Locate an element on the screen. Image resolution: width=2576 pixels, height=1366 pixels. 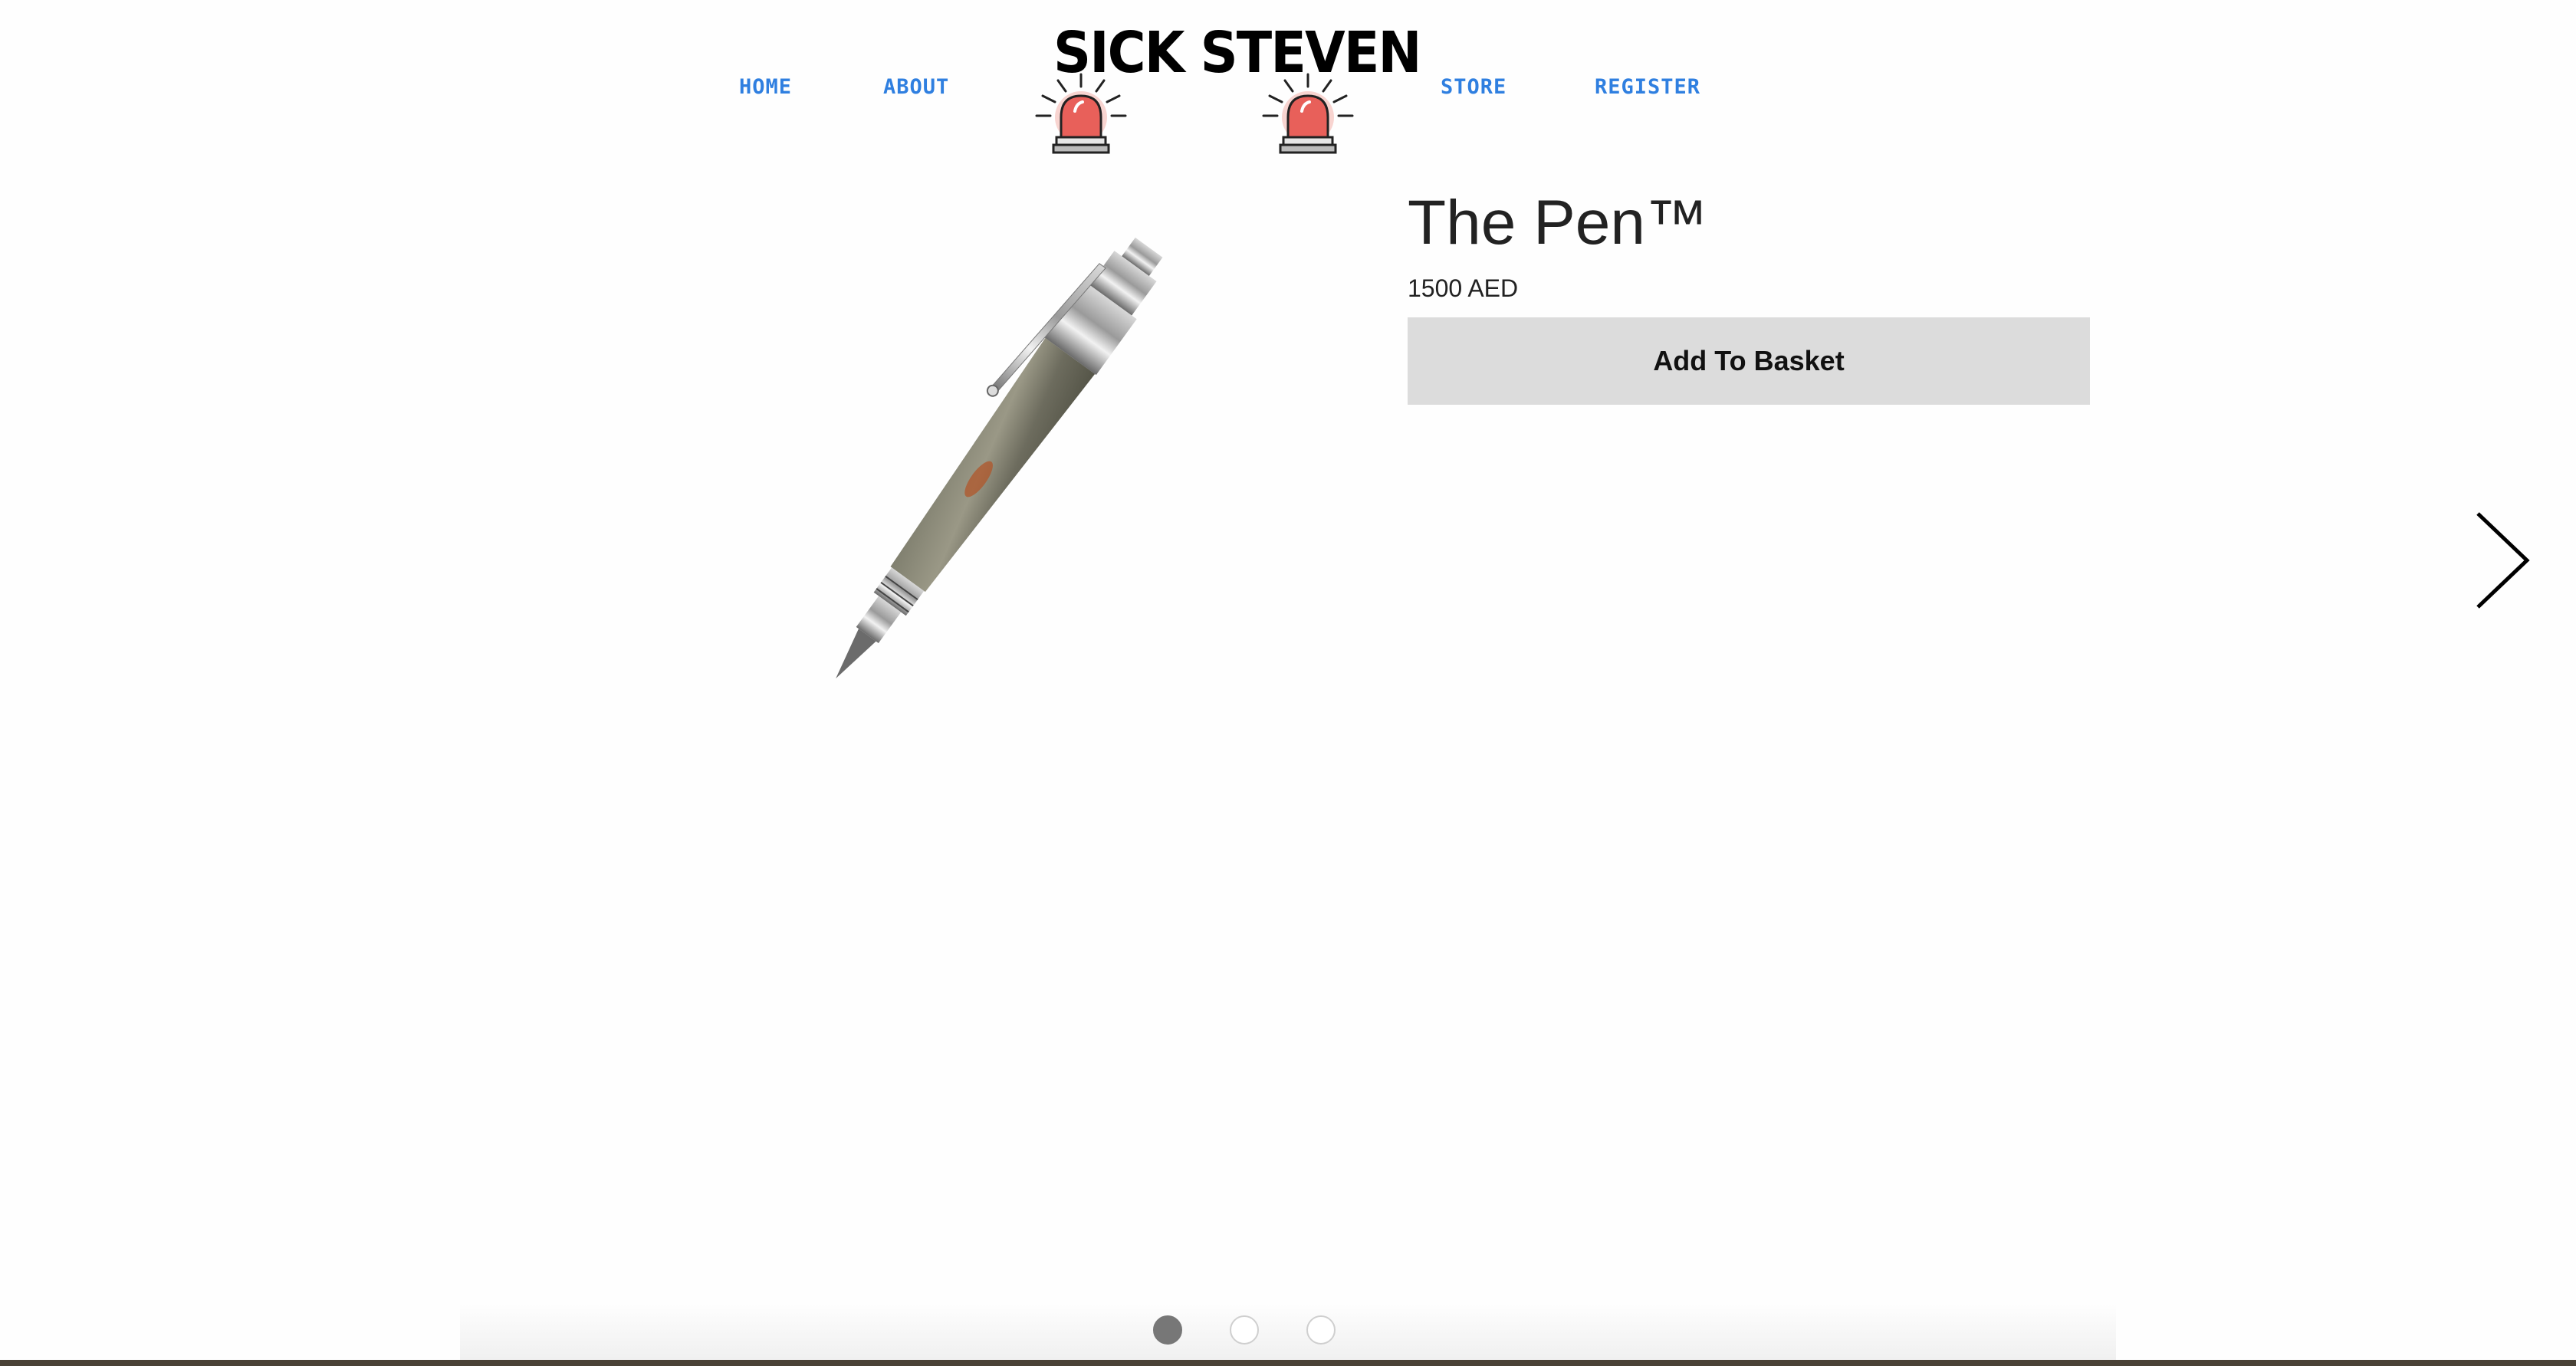
product-image is located at coordinates (999, 458).